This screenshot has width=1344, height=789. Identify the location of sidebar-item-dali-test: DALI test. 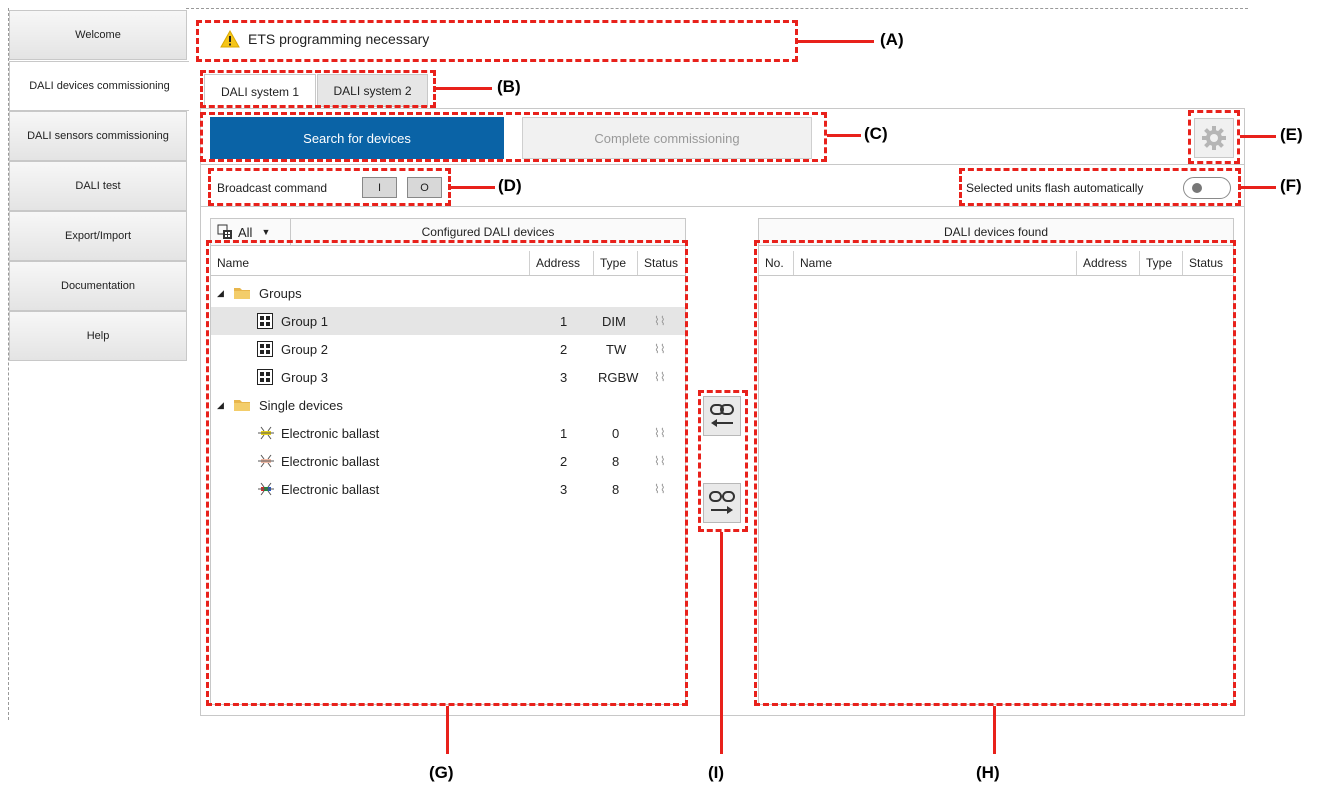
(98, 186).